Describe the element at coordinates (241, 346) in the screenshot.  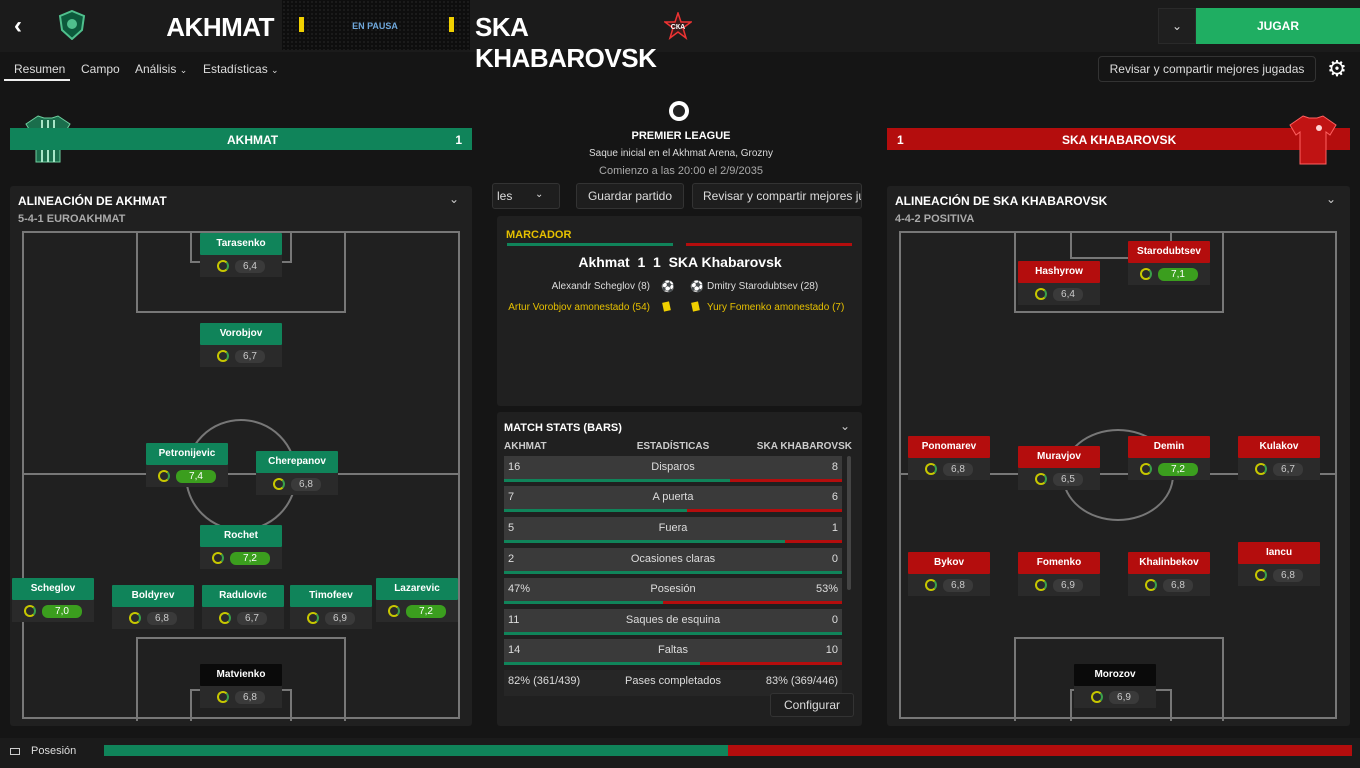
I see `home-player-card: Vorobjov 6,7` at that location.